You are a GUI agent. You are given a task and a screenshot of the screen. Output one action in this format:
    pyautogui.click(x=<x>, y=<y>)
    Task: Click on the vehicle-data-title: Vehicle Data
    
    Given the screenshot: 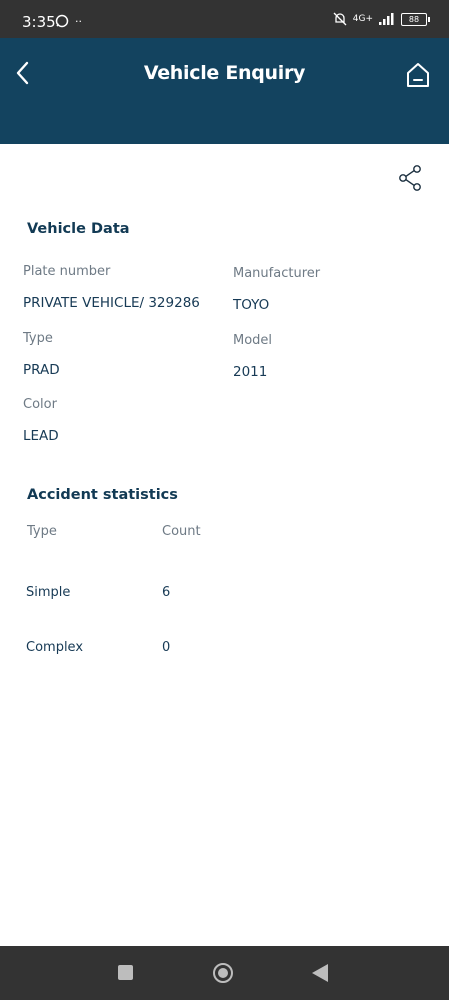 What is the action you would take?
    pyautogui.click(x=78, y=229)
    